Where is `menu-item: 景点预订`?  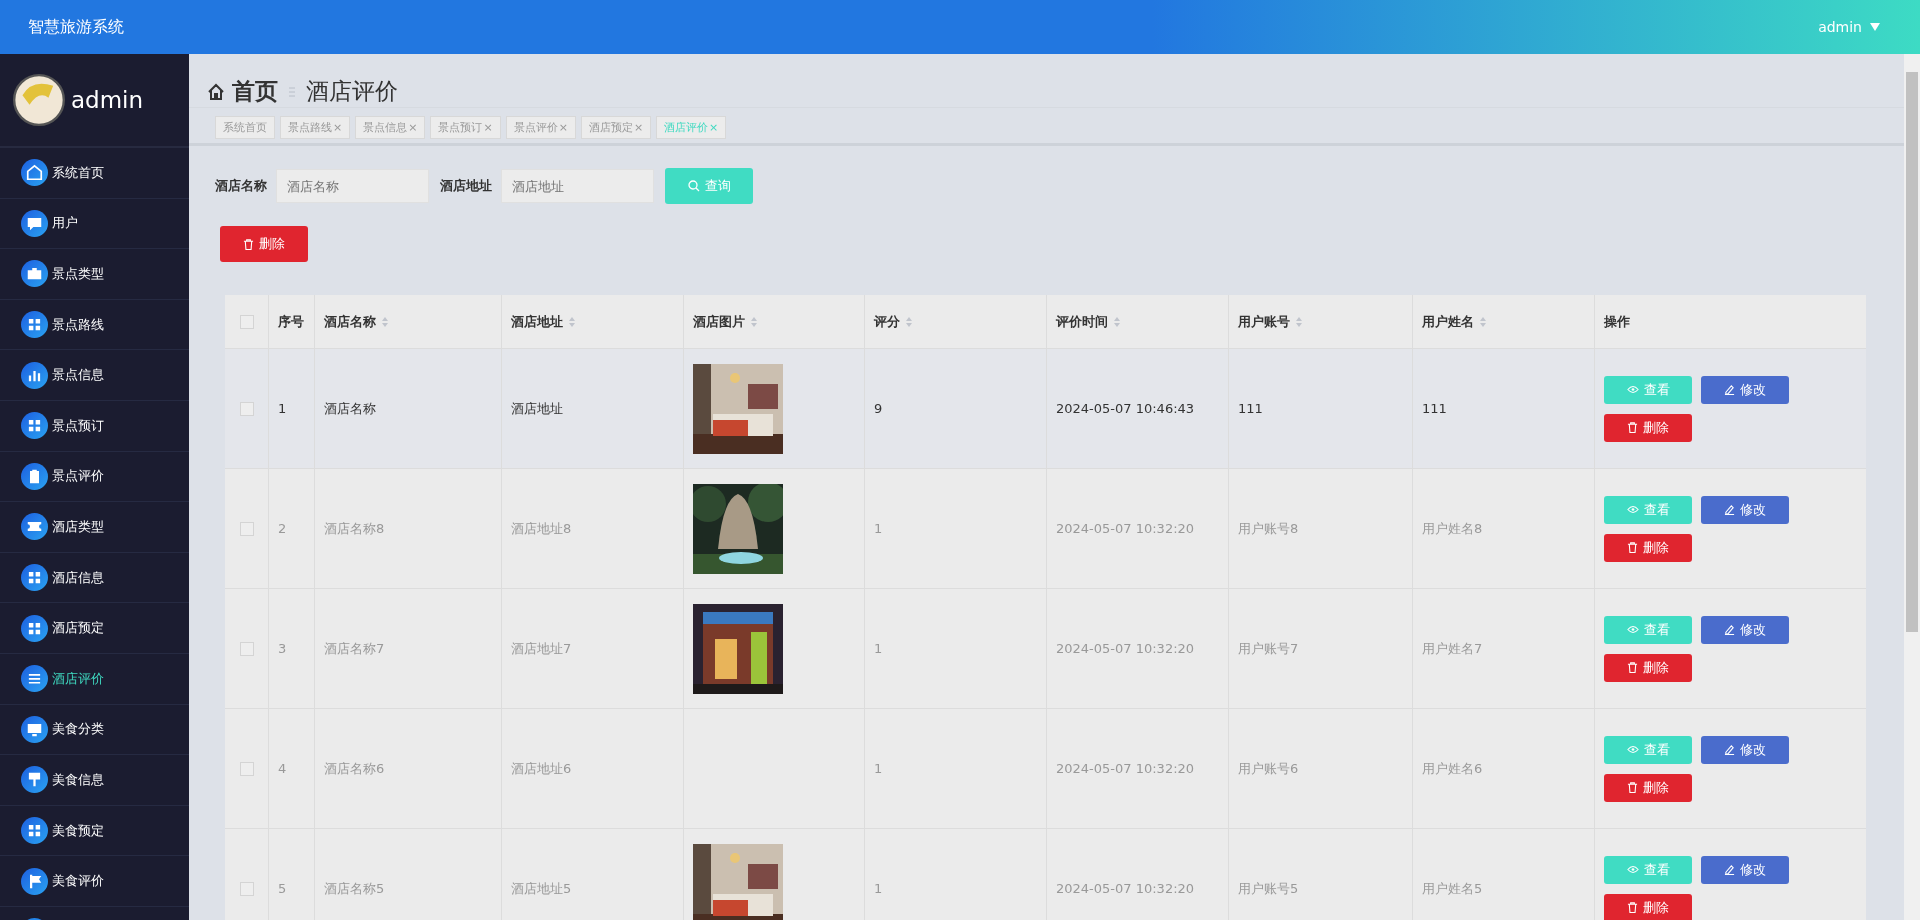
menu-item: 景点预订 is located at coordinates (94, 426).